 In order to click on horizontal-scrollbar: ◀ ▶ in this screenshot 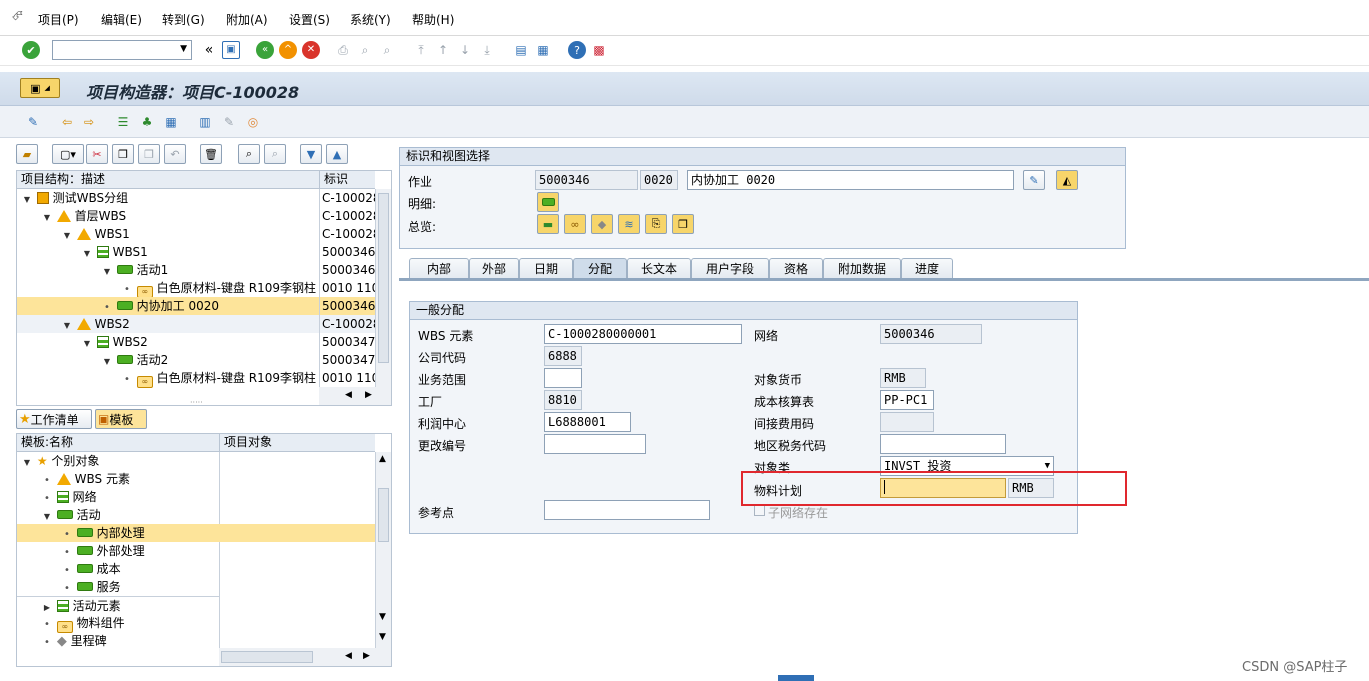, I will do `click(305, 657)`.